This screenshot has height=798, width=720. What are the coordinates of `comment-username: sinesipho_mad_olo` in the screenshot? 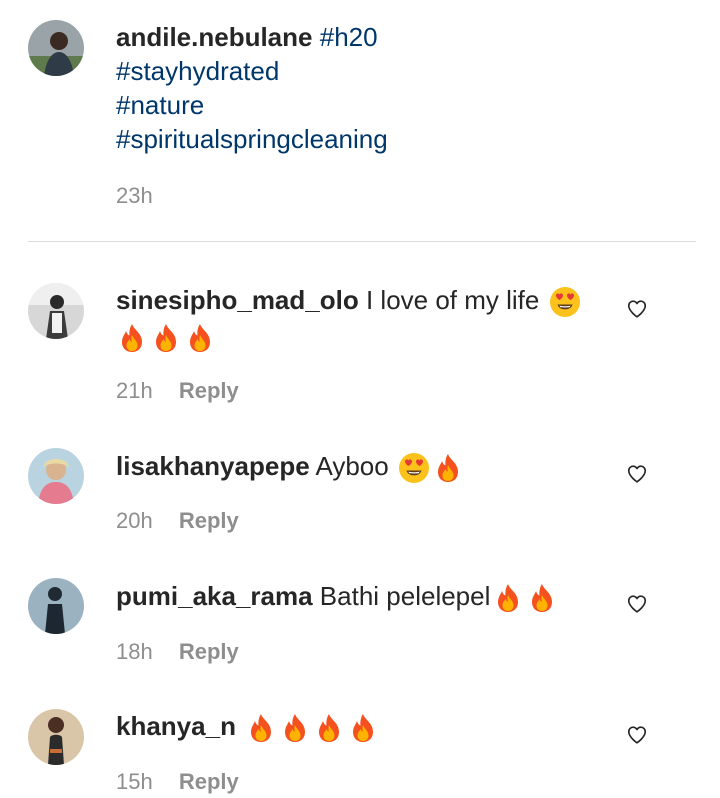 It's located at (237, 300).